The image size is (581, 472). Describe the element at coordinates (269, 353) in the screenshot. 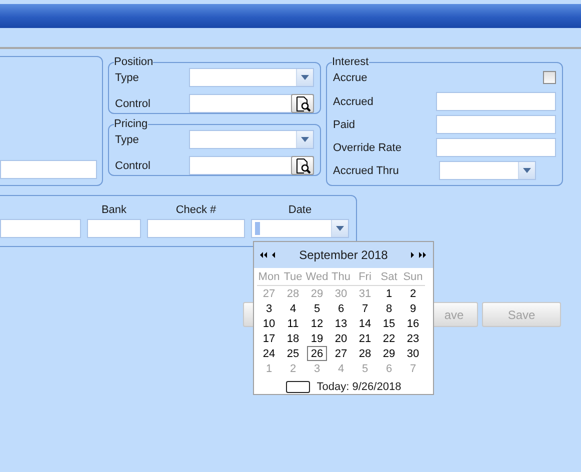

I see `calendar-day: 24` at that location.